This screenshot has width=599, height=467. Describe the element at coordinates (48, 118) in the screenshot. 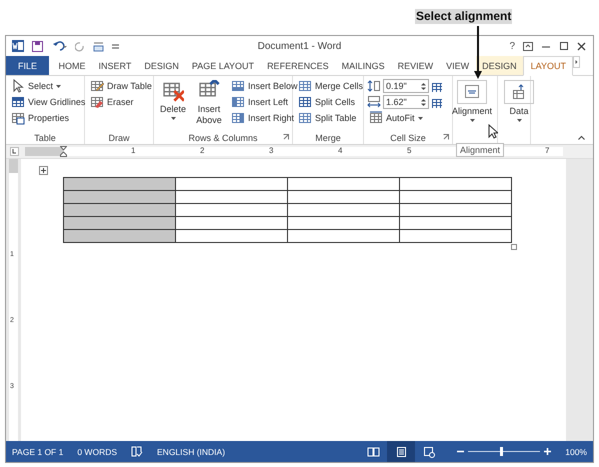

I see `ribbon-button: Properties` at that location.